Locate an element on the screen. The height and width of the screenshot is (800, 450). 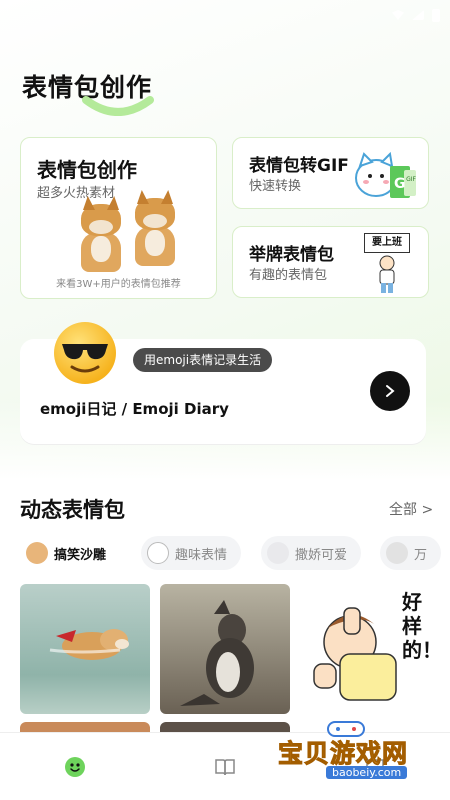
kangaroo-image is located at coordinates (225, 649).